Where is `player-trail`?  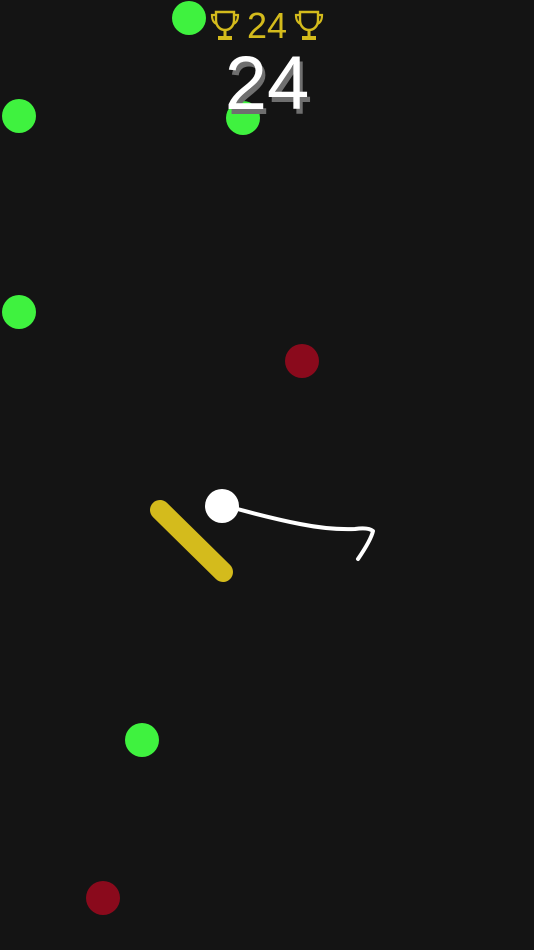 player-trail is located at coordinates (301, 533).